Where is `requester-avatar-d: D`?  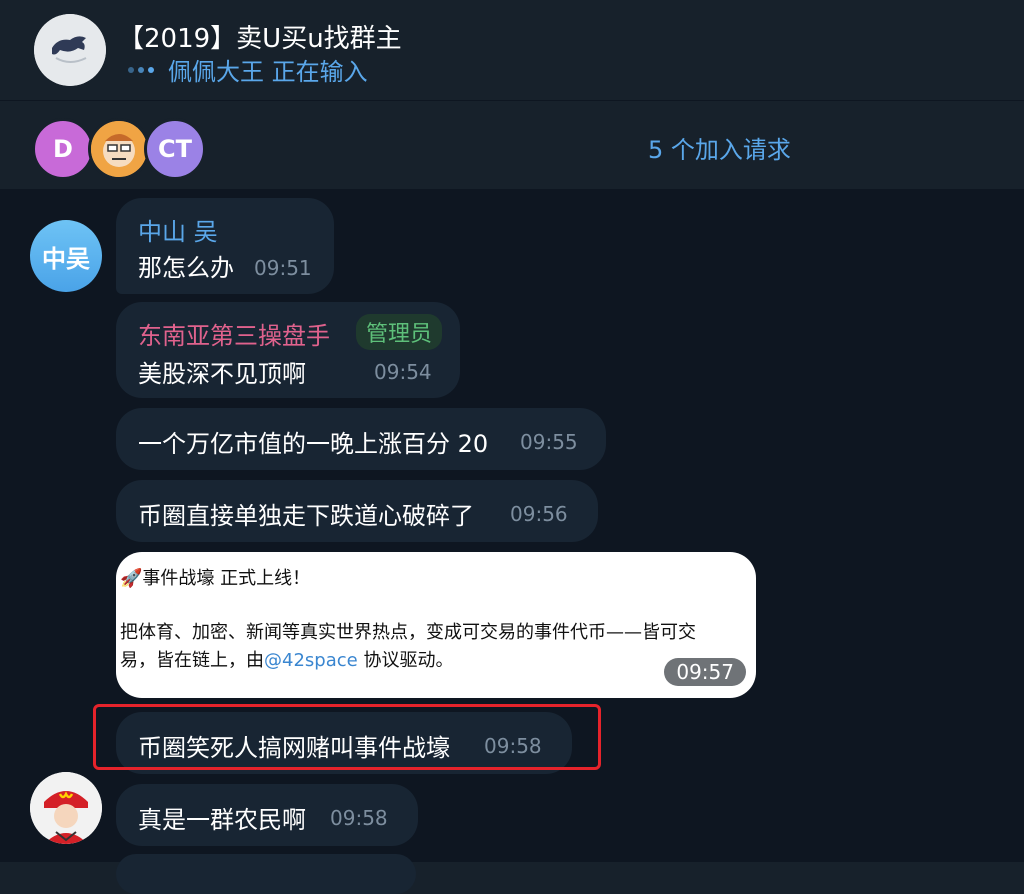 requester-avatar-d: D is located at coordinates (63, 149).